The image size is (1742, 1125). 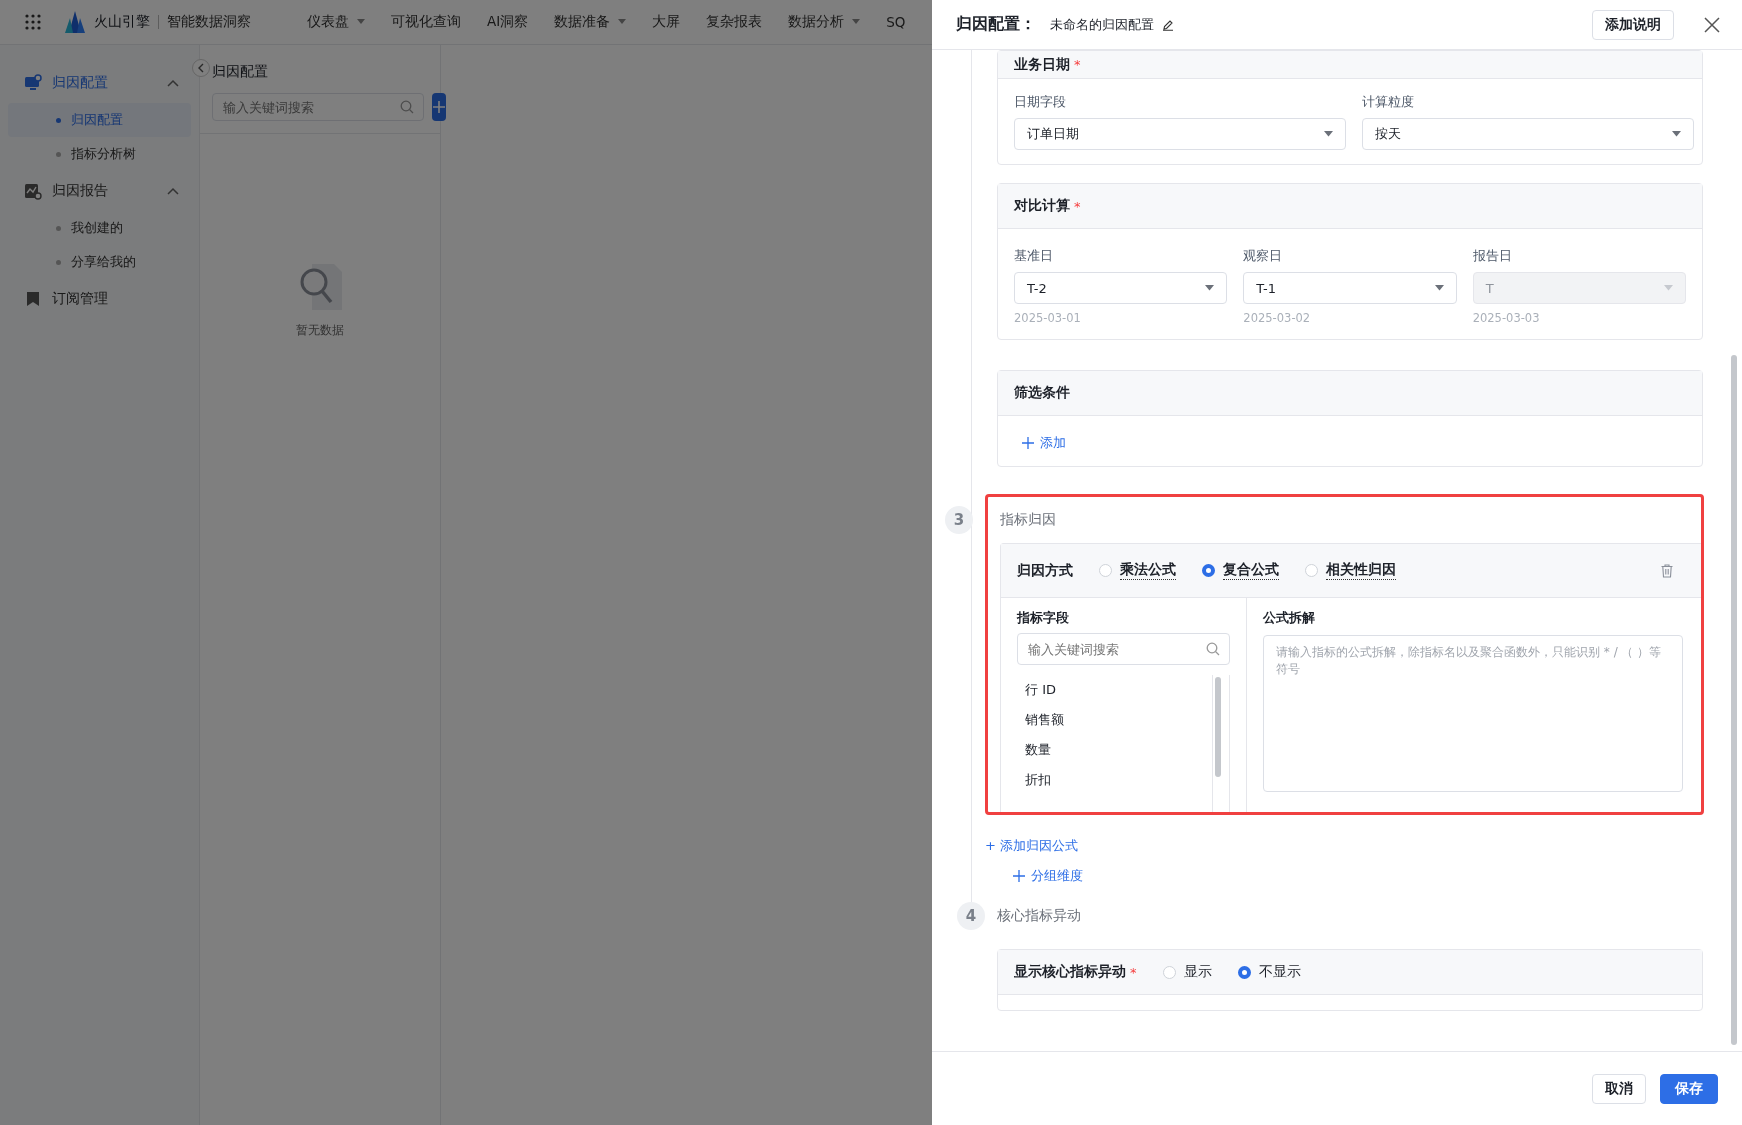 I want to click on config-name: 未命名的归因配置, so click(x=1102, y=24).